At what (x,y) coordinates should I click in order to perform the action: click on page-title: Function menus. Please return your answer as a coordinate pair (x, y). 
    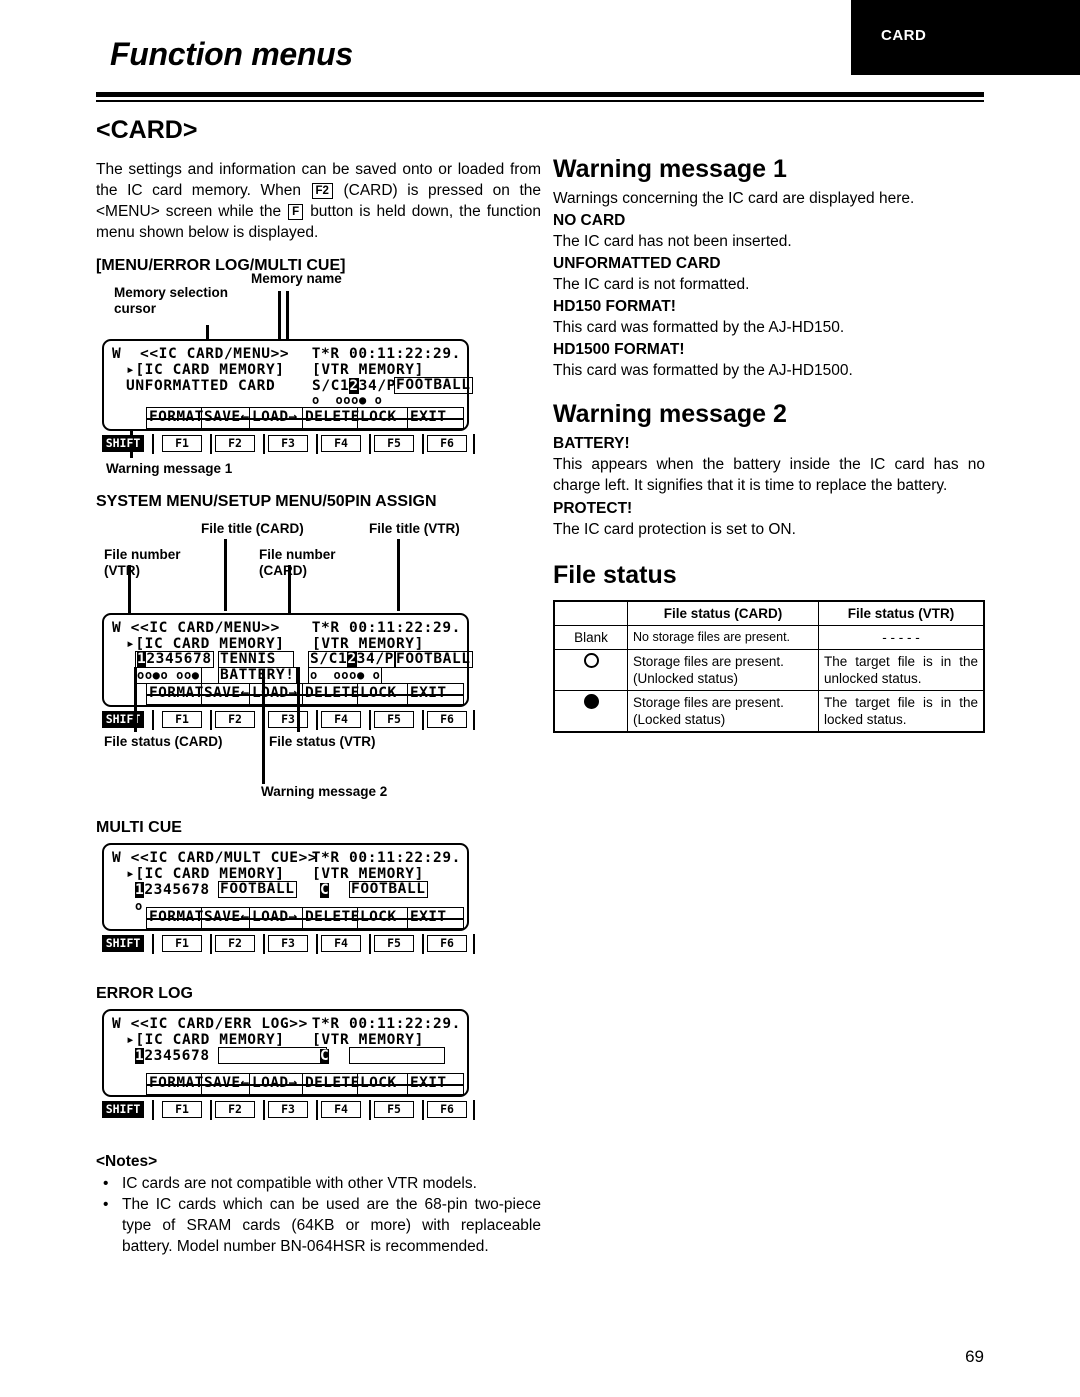
    Looking at the image, I should click on (231, 54).